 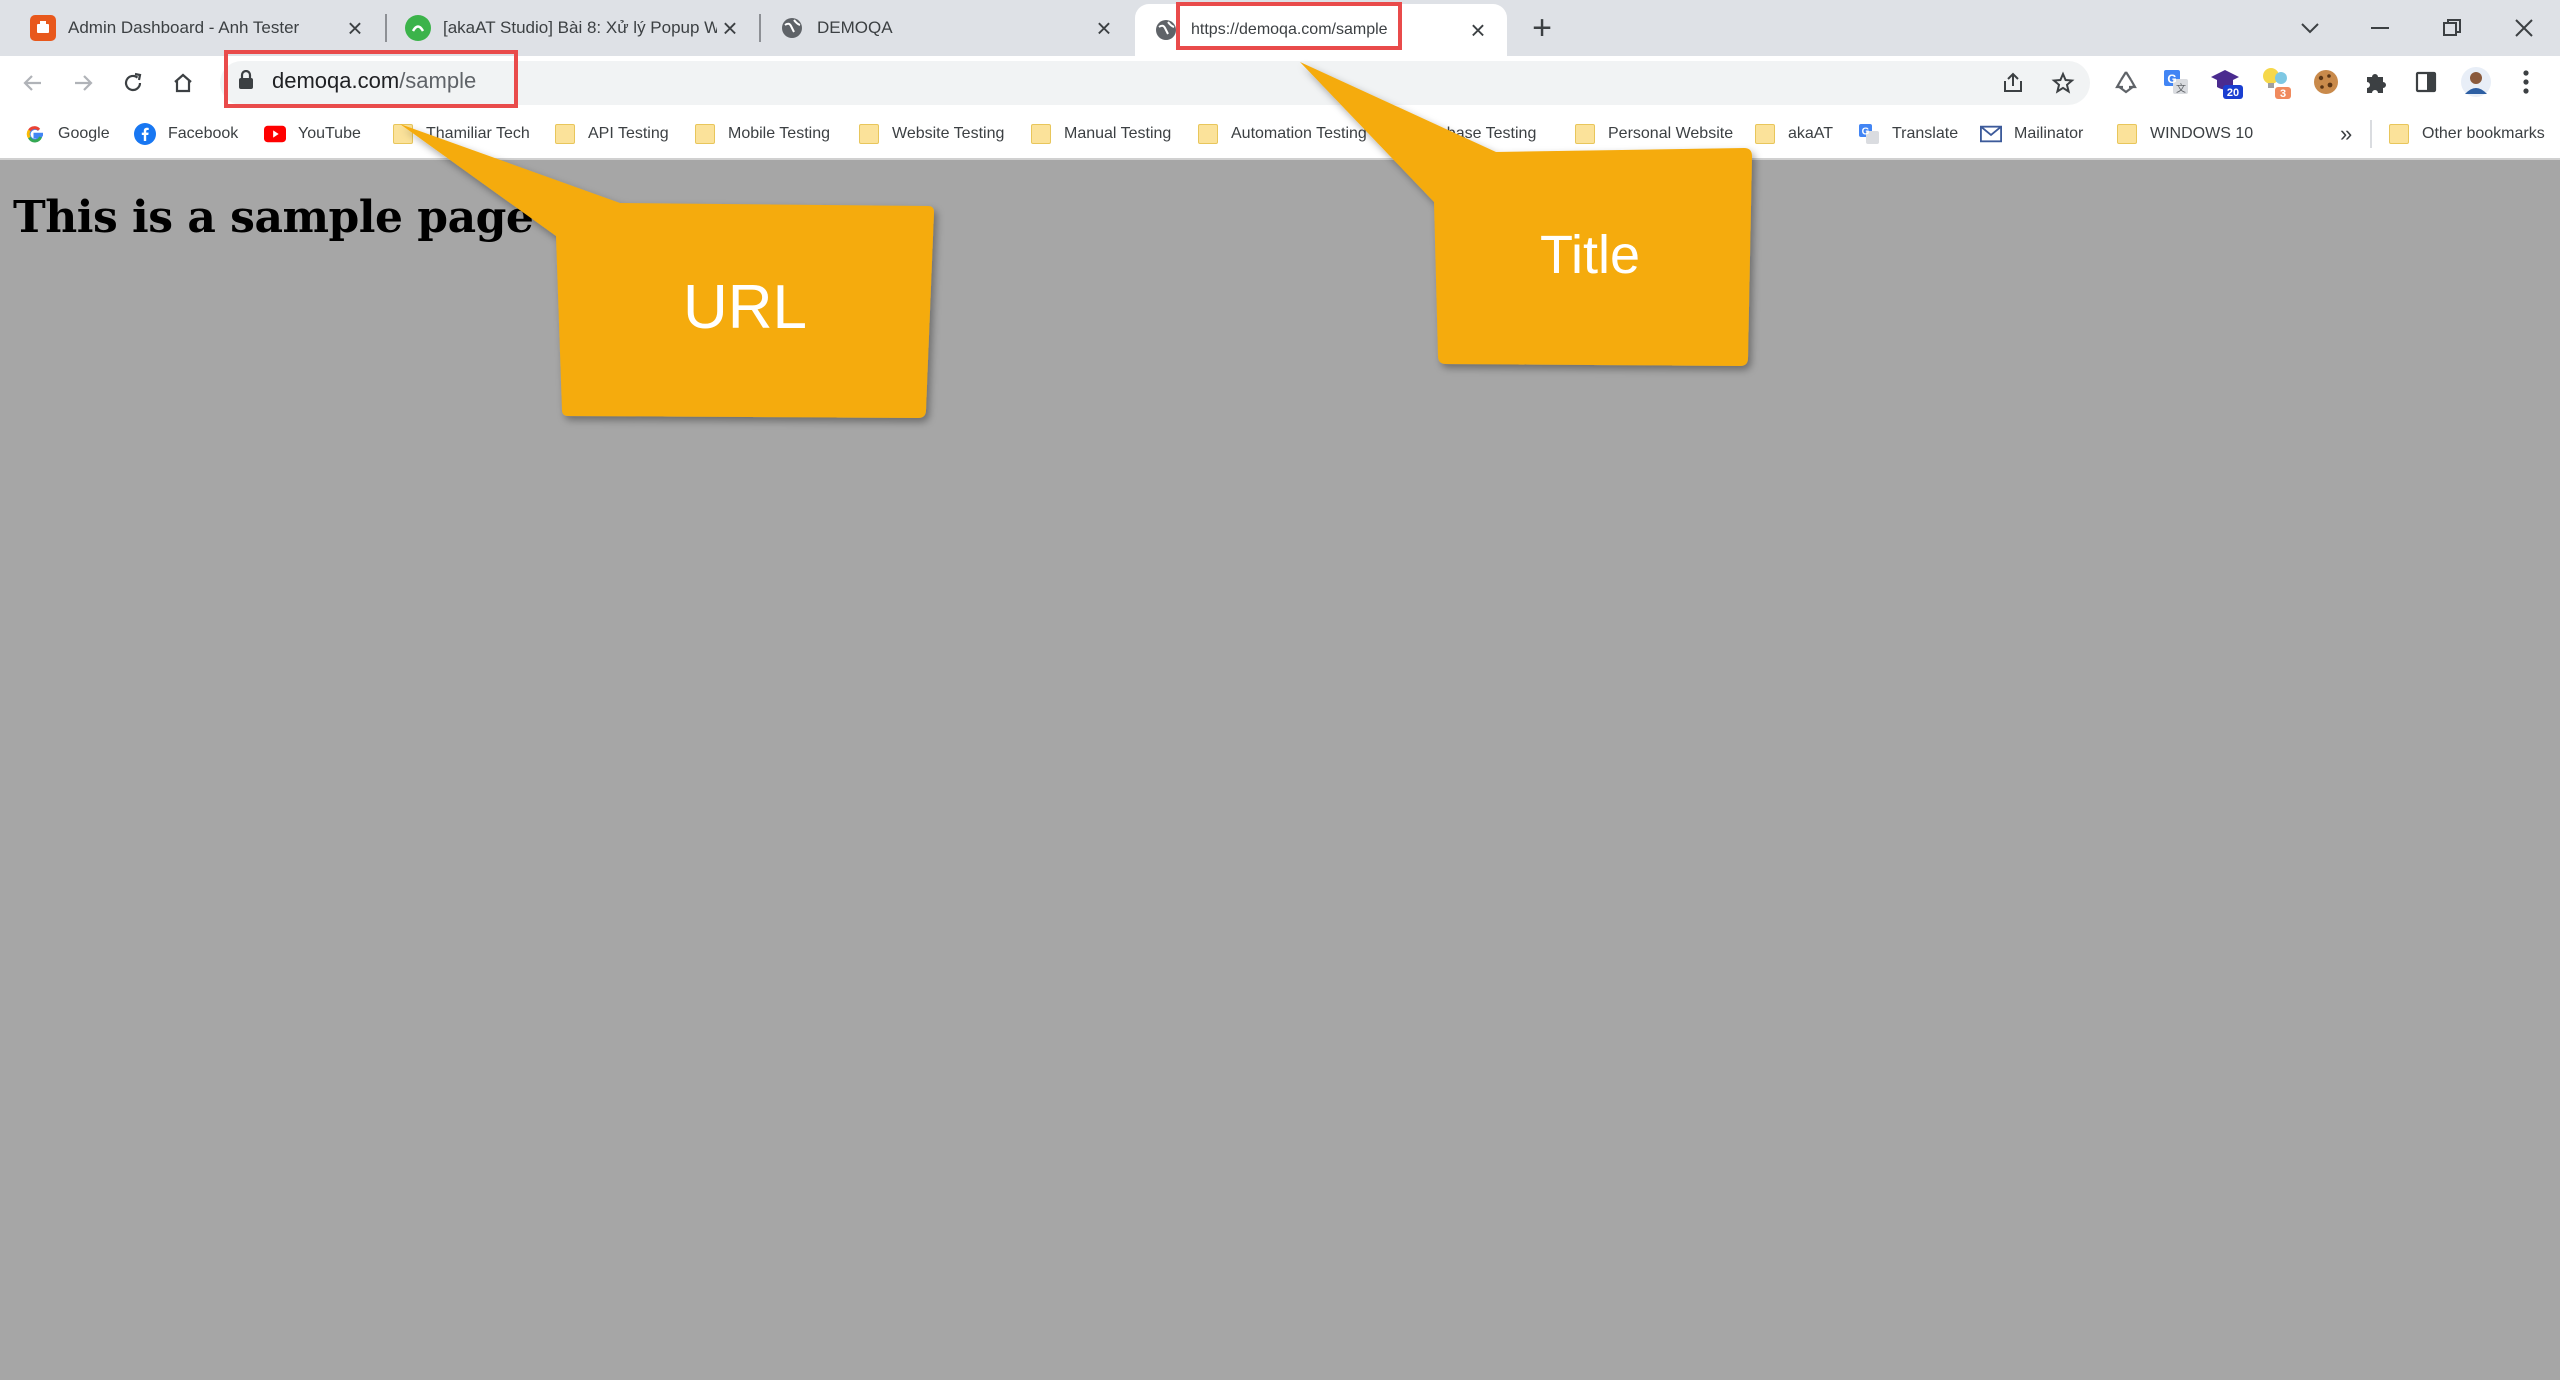 I want to click on title-callout, so click(x=1526, y=214).